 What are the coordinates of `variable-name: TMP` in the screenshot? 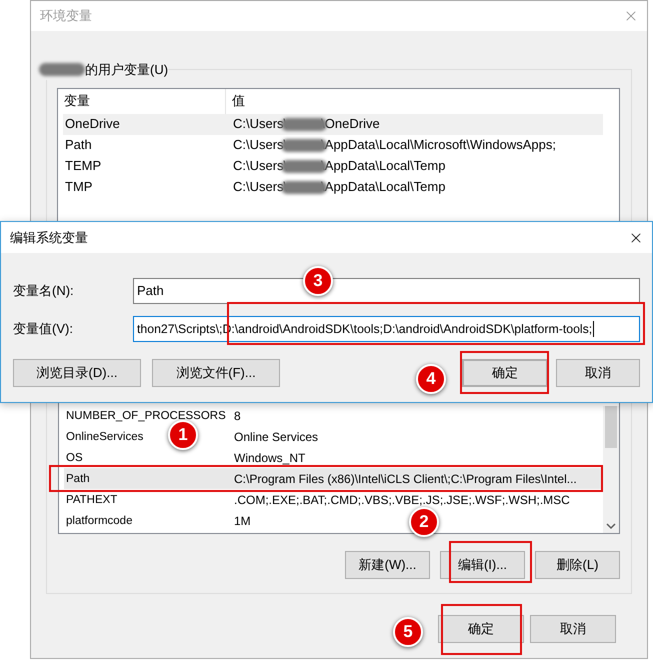 It's located at (79, 187).